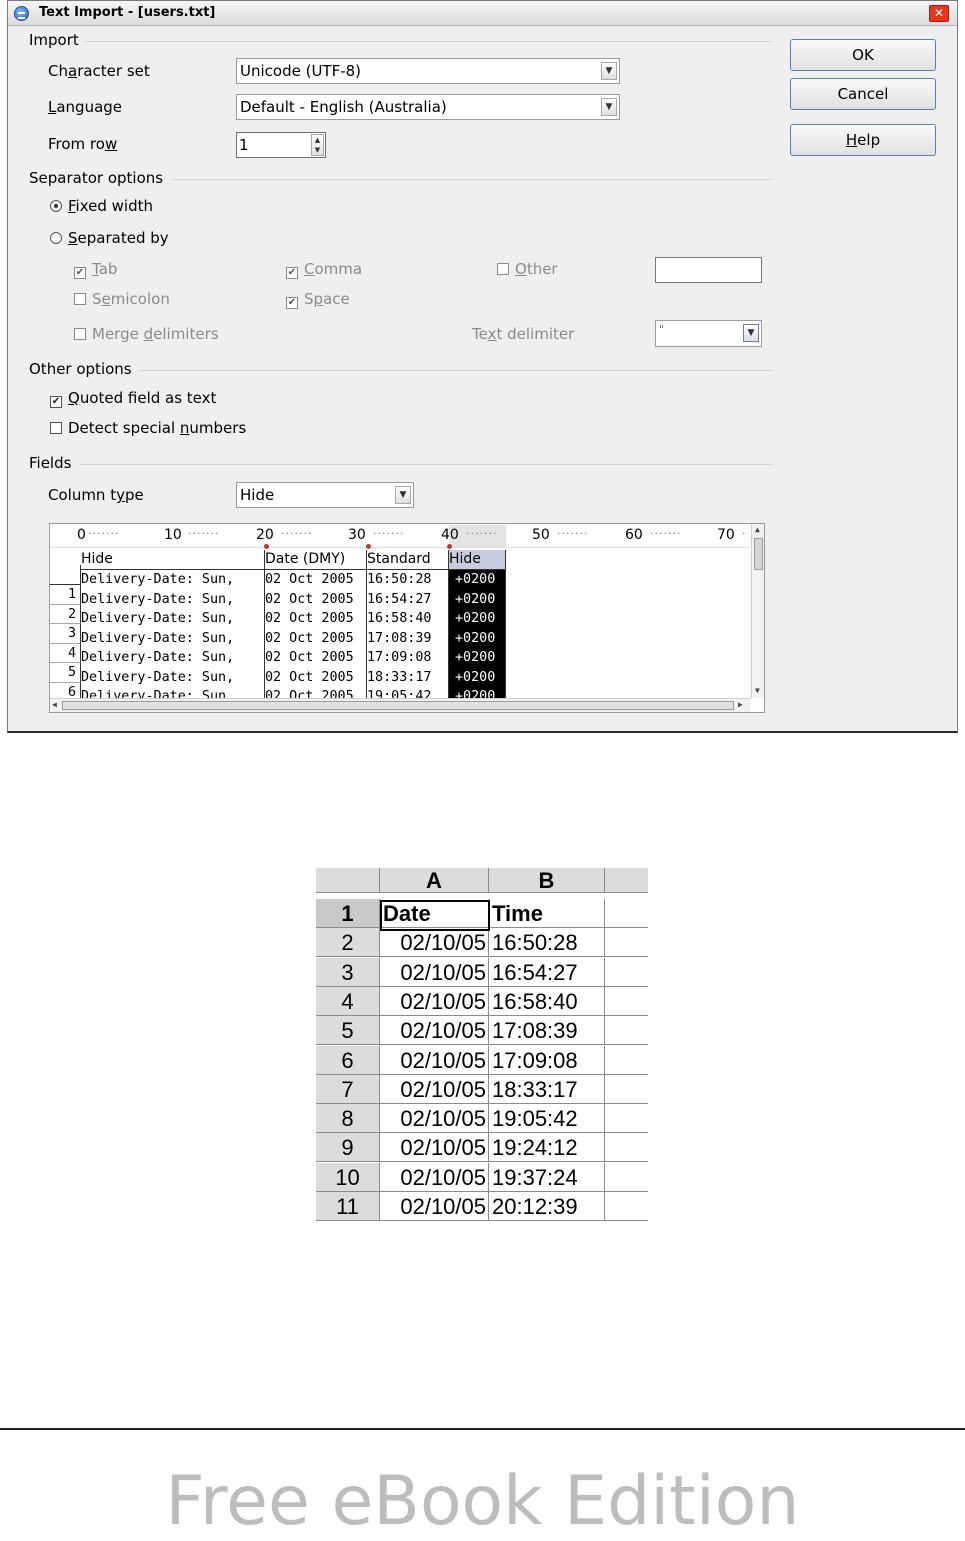  I want to click on help-button: Help, so click(863, 140).